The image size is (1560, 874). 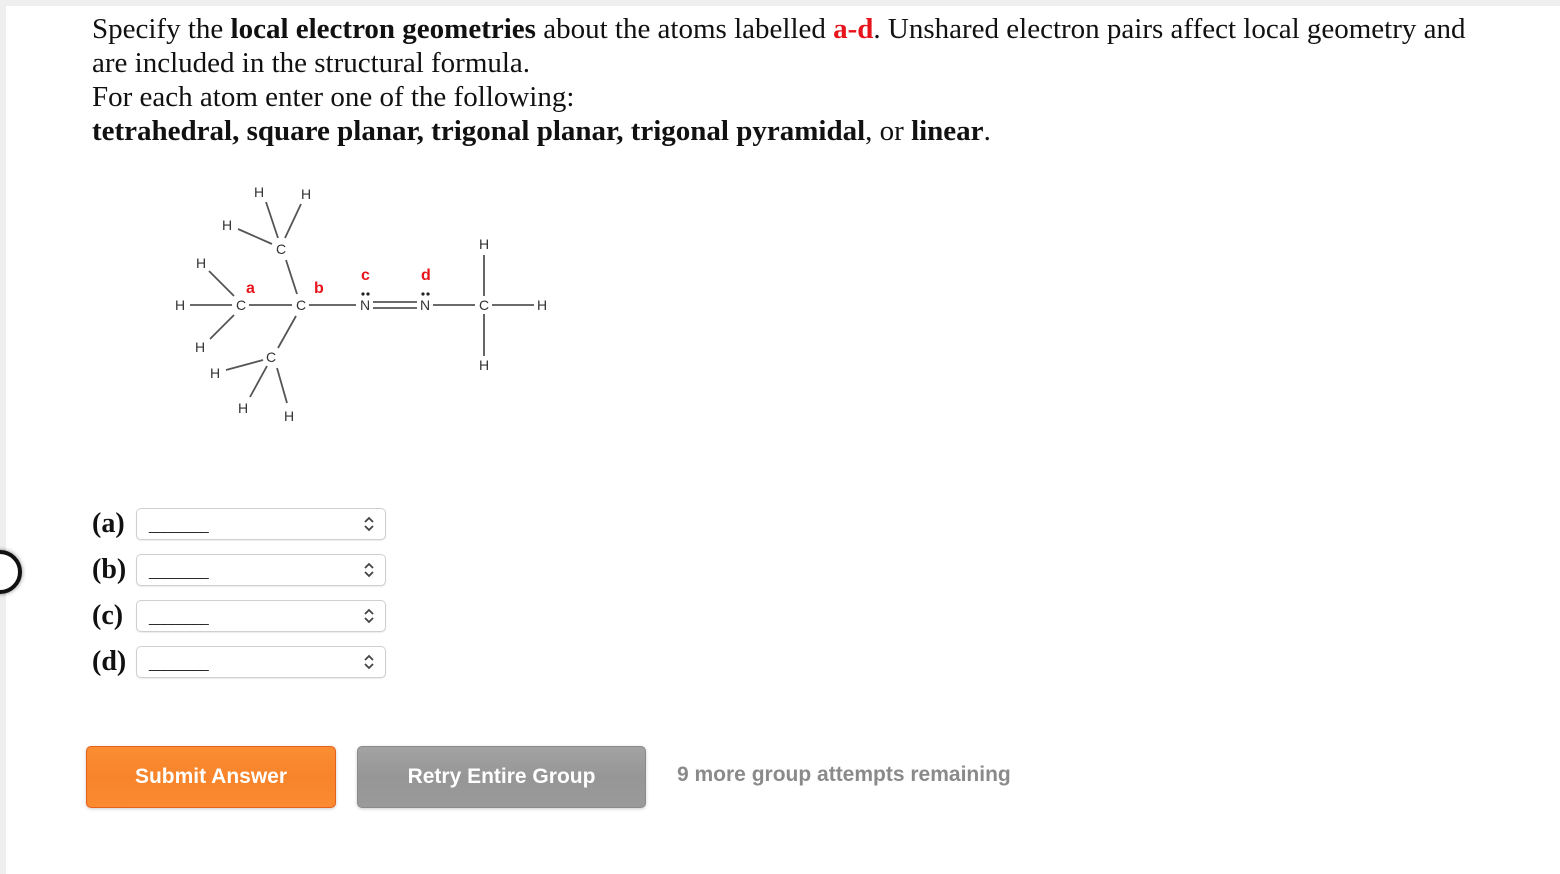 I want to click on bond-ctop-h2, so click(x=293, y=221).